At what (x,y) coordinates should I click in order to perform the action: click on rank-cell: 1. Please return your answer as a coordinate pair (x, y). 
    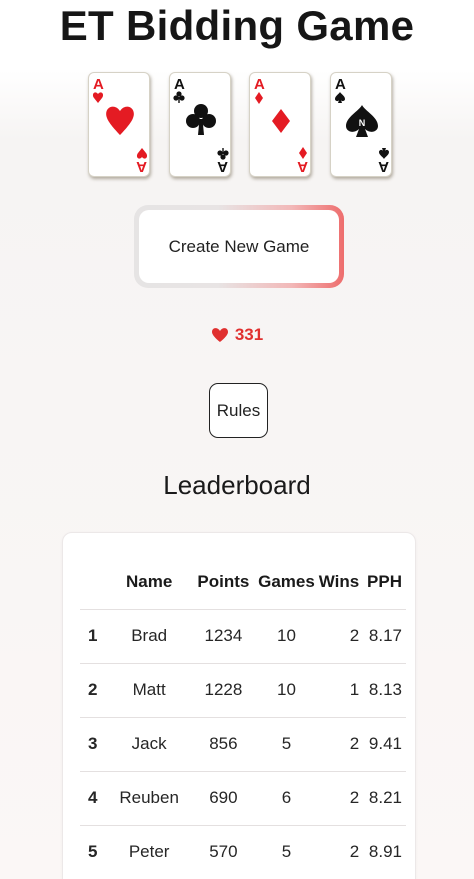
    Looking at the image, I should click on (93, 635).